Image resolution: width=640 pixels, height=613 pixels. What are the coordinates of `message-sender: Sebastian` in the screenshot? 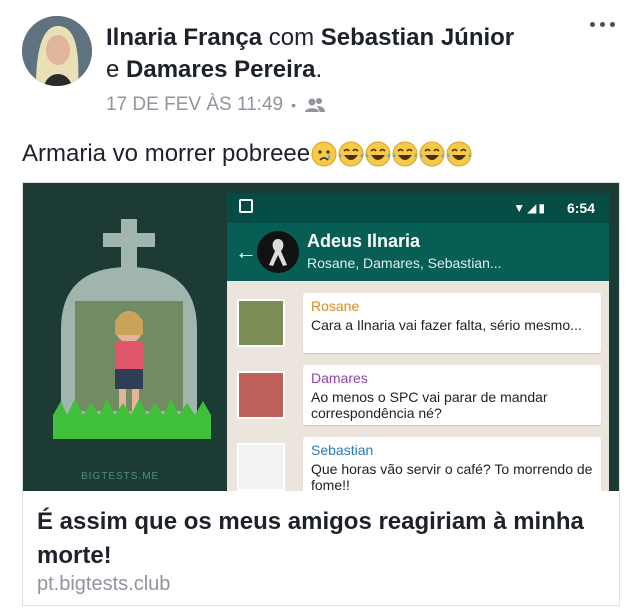 It's located at (342, 450).